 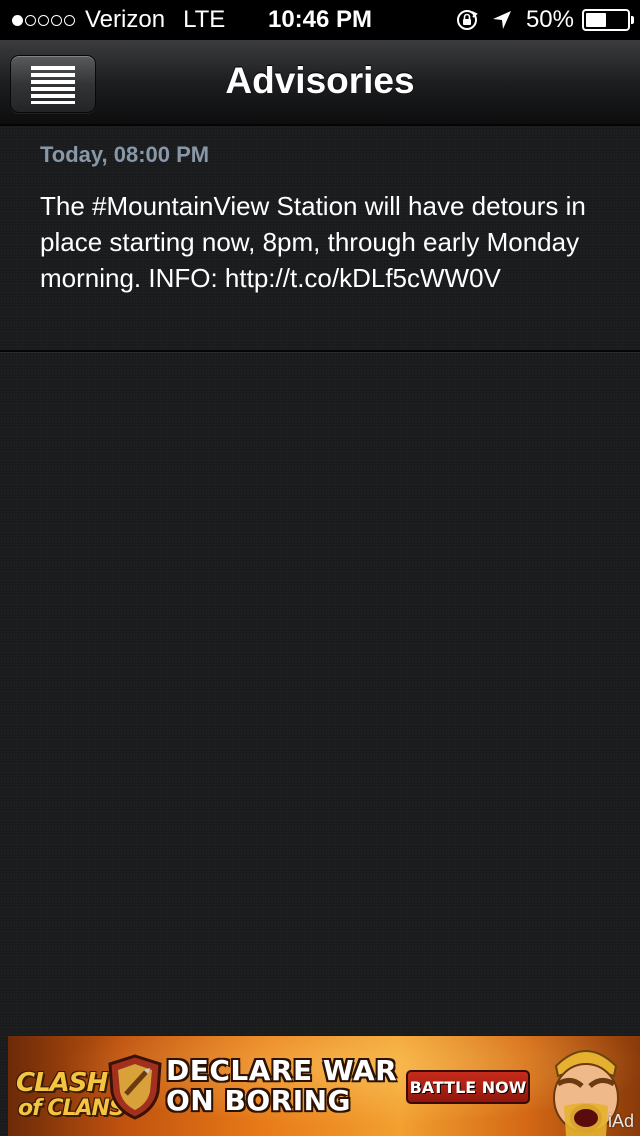 I want to click on rotation-lock-icon, so click(x=467, y=20).